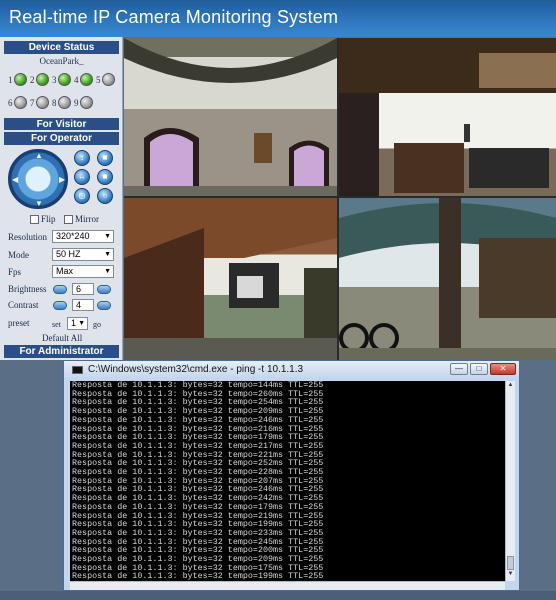 Image resolution: width=556 pixels, height=600 pixels. Describe the element at coordinates (87, 219) in the screenshot. I see `mirror-label: Mirror` at that location.